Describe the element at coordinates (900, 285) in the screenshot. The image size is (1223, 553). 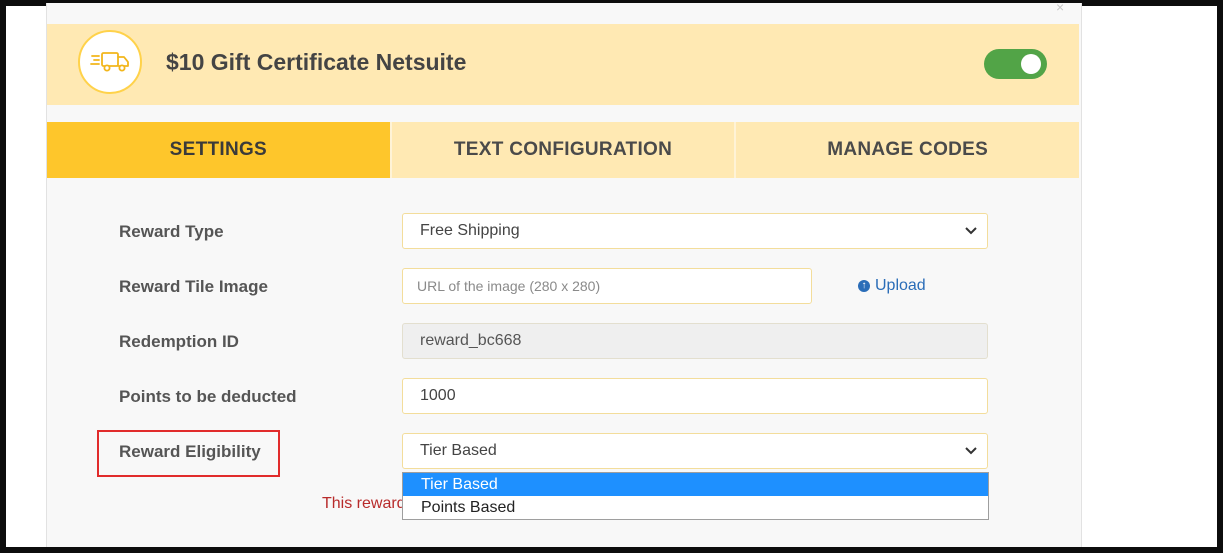
I see `upload-label: Upload` at that location.